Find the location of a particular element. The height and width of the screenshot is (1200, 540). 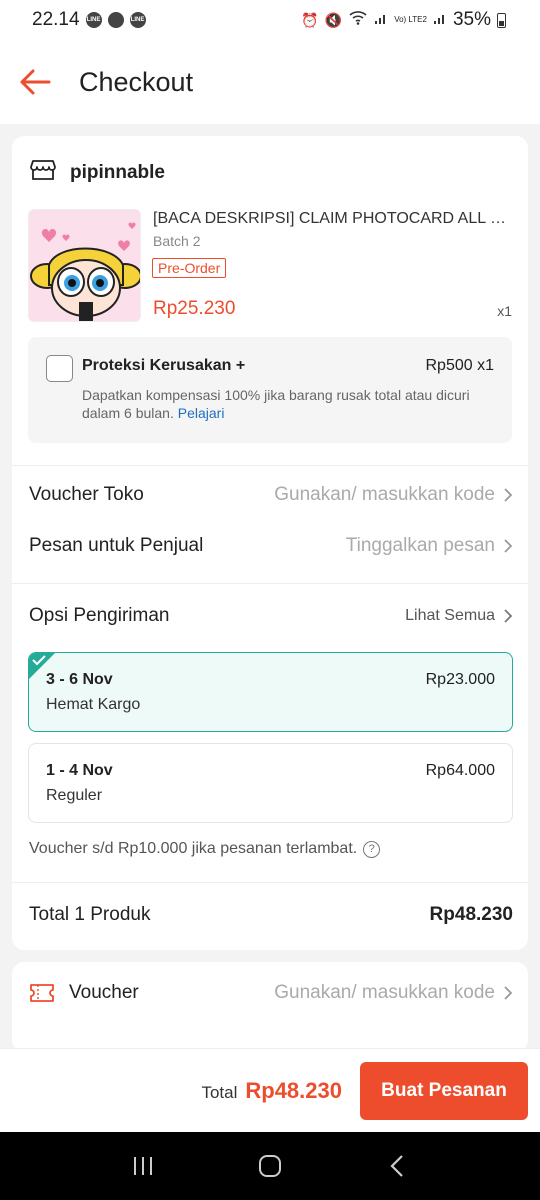

battery-percent: 35% is located at coordinates (471, 19).